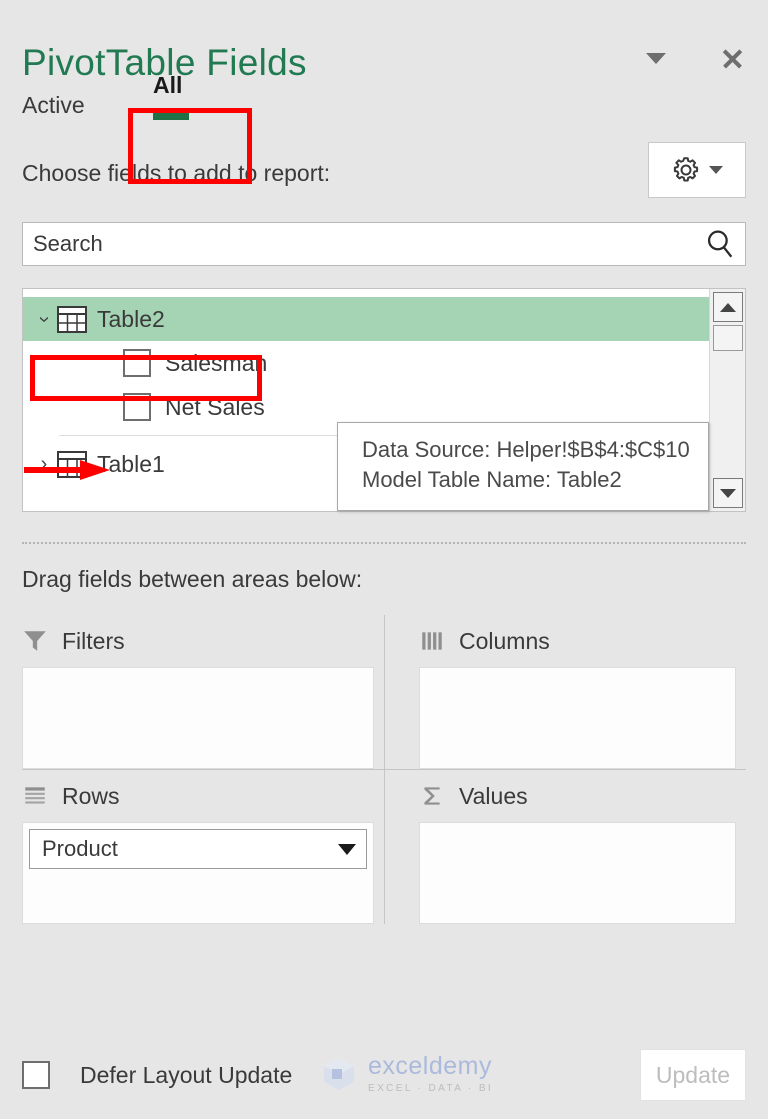 The width and height of the screenshot is (768, 1119). What do you see at coordinates (432, 641) in the screenshot?
I see `columns-icon` at bounding box center [432, 641].